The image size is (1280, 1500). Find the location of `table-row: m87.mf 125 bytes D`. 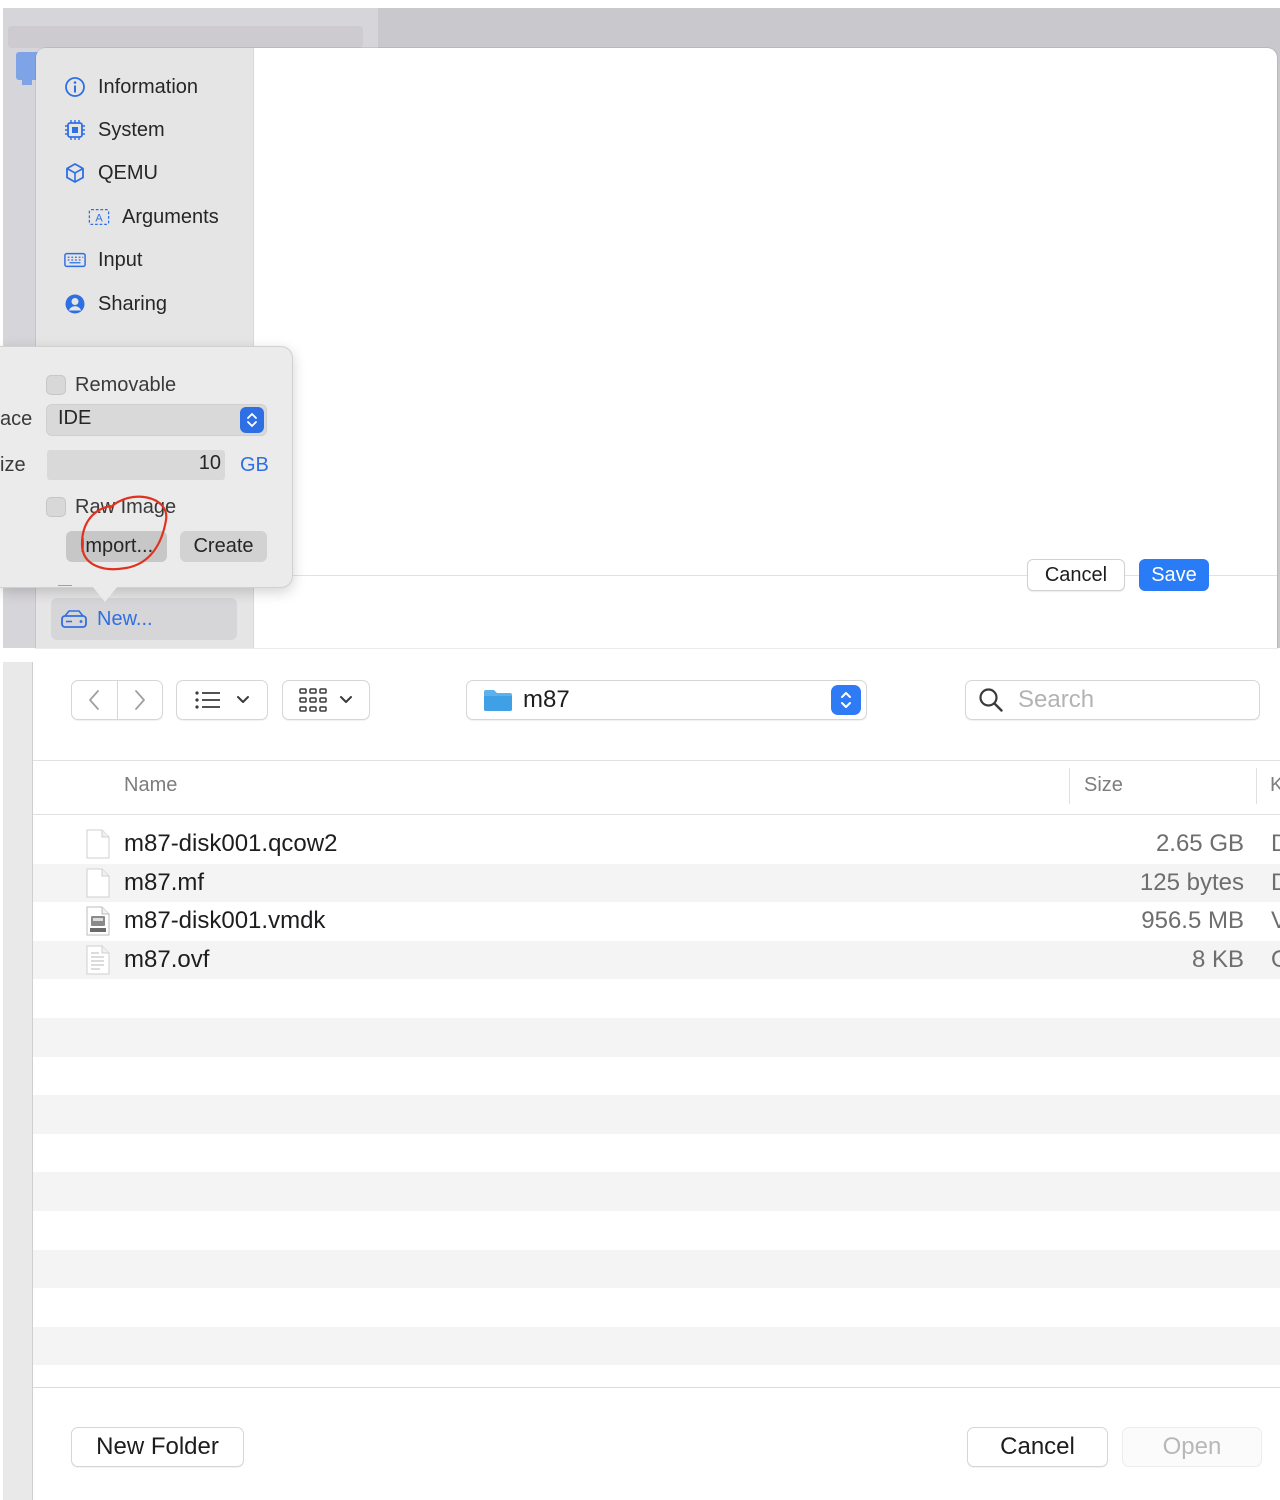

table-row: m87.mf 125 bytes D is located at coordinates (656, 883).